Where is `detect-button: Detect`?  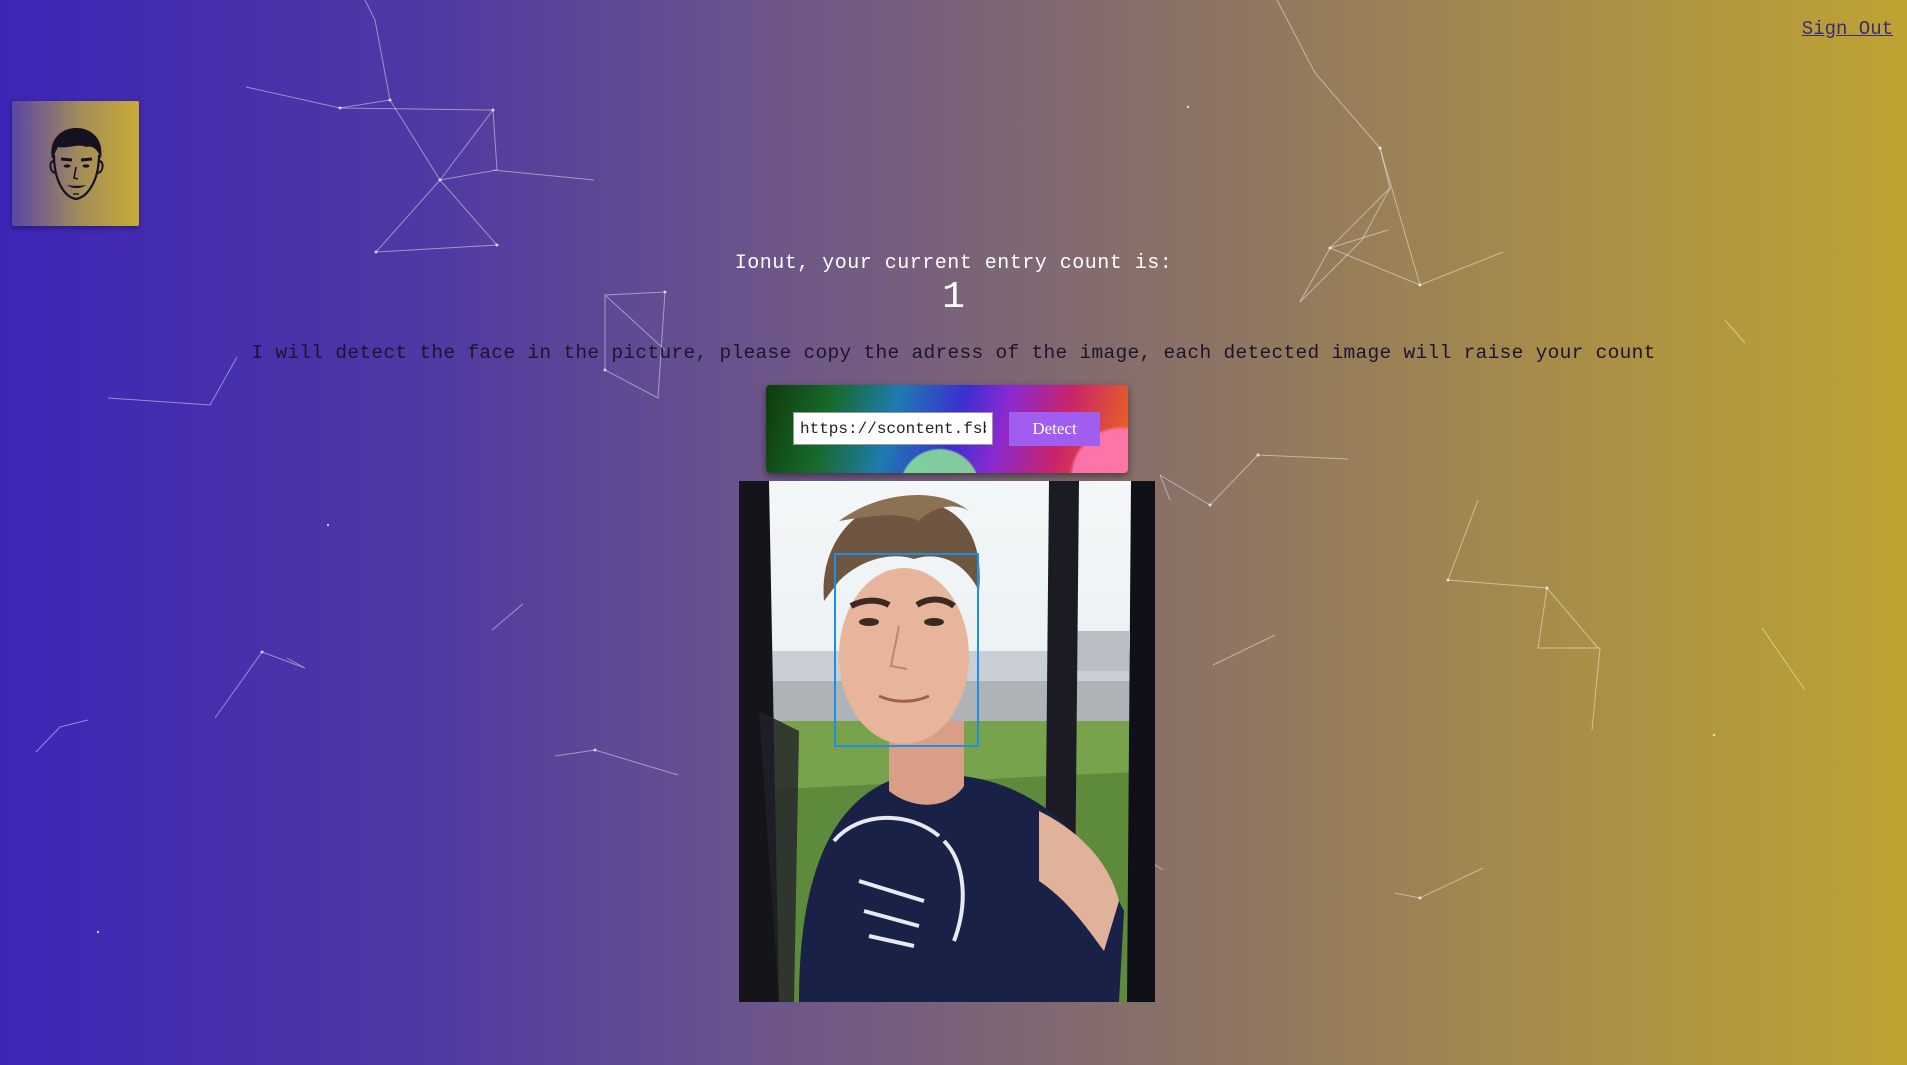
detect-button: Detect is located at coordinates (1054, 429).